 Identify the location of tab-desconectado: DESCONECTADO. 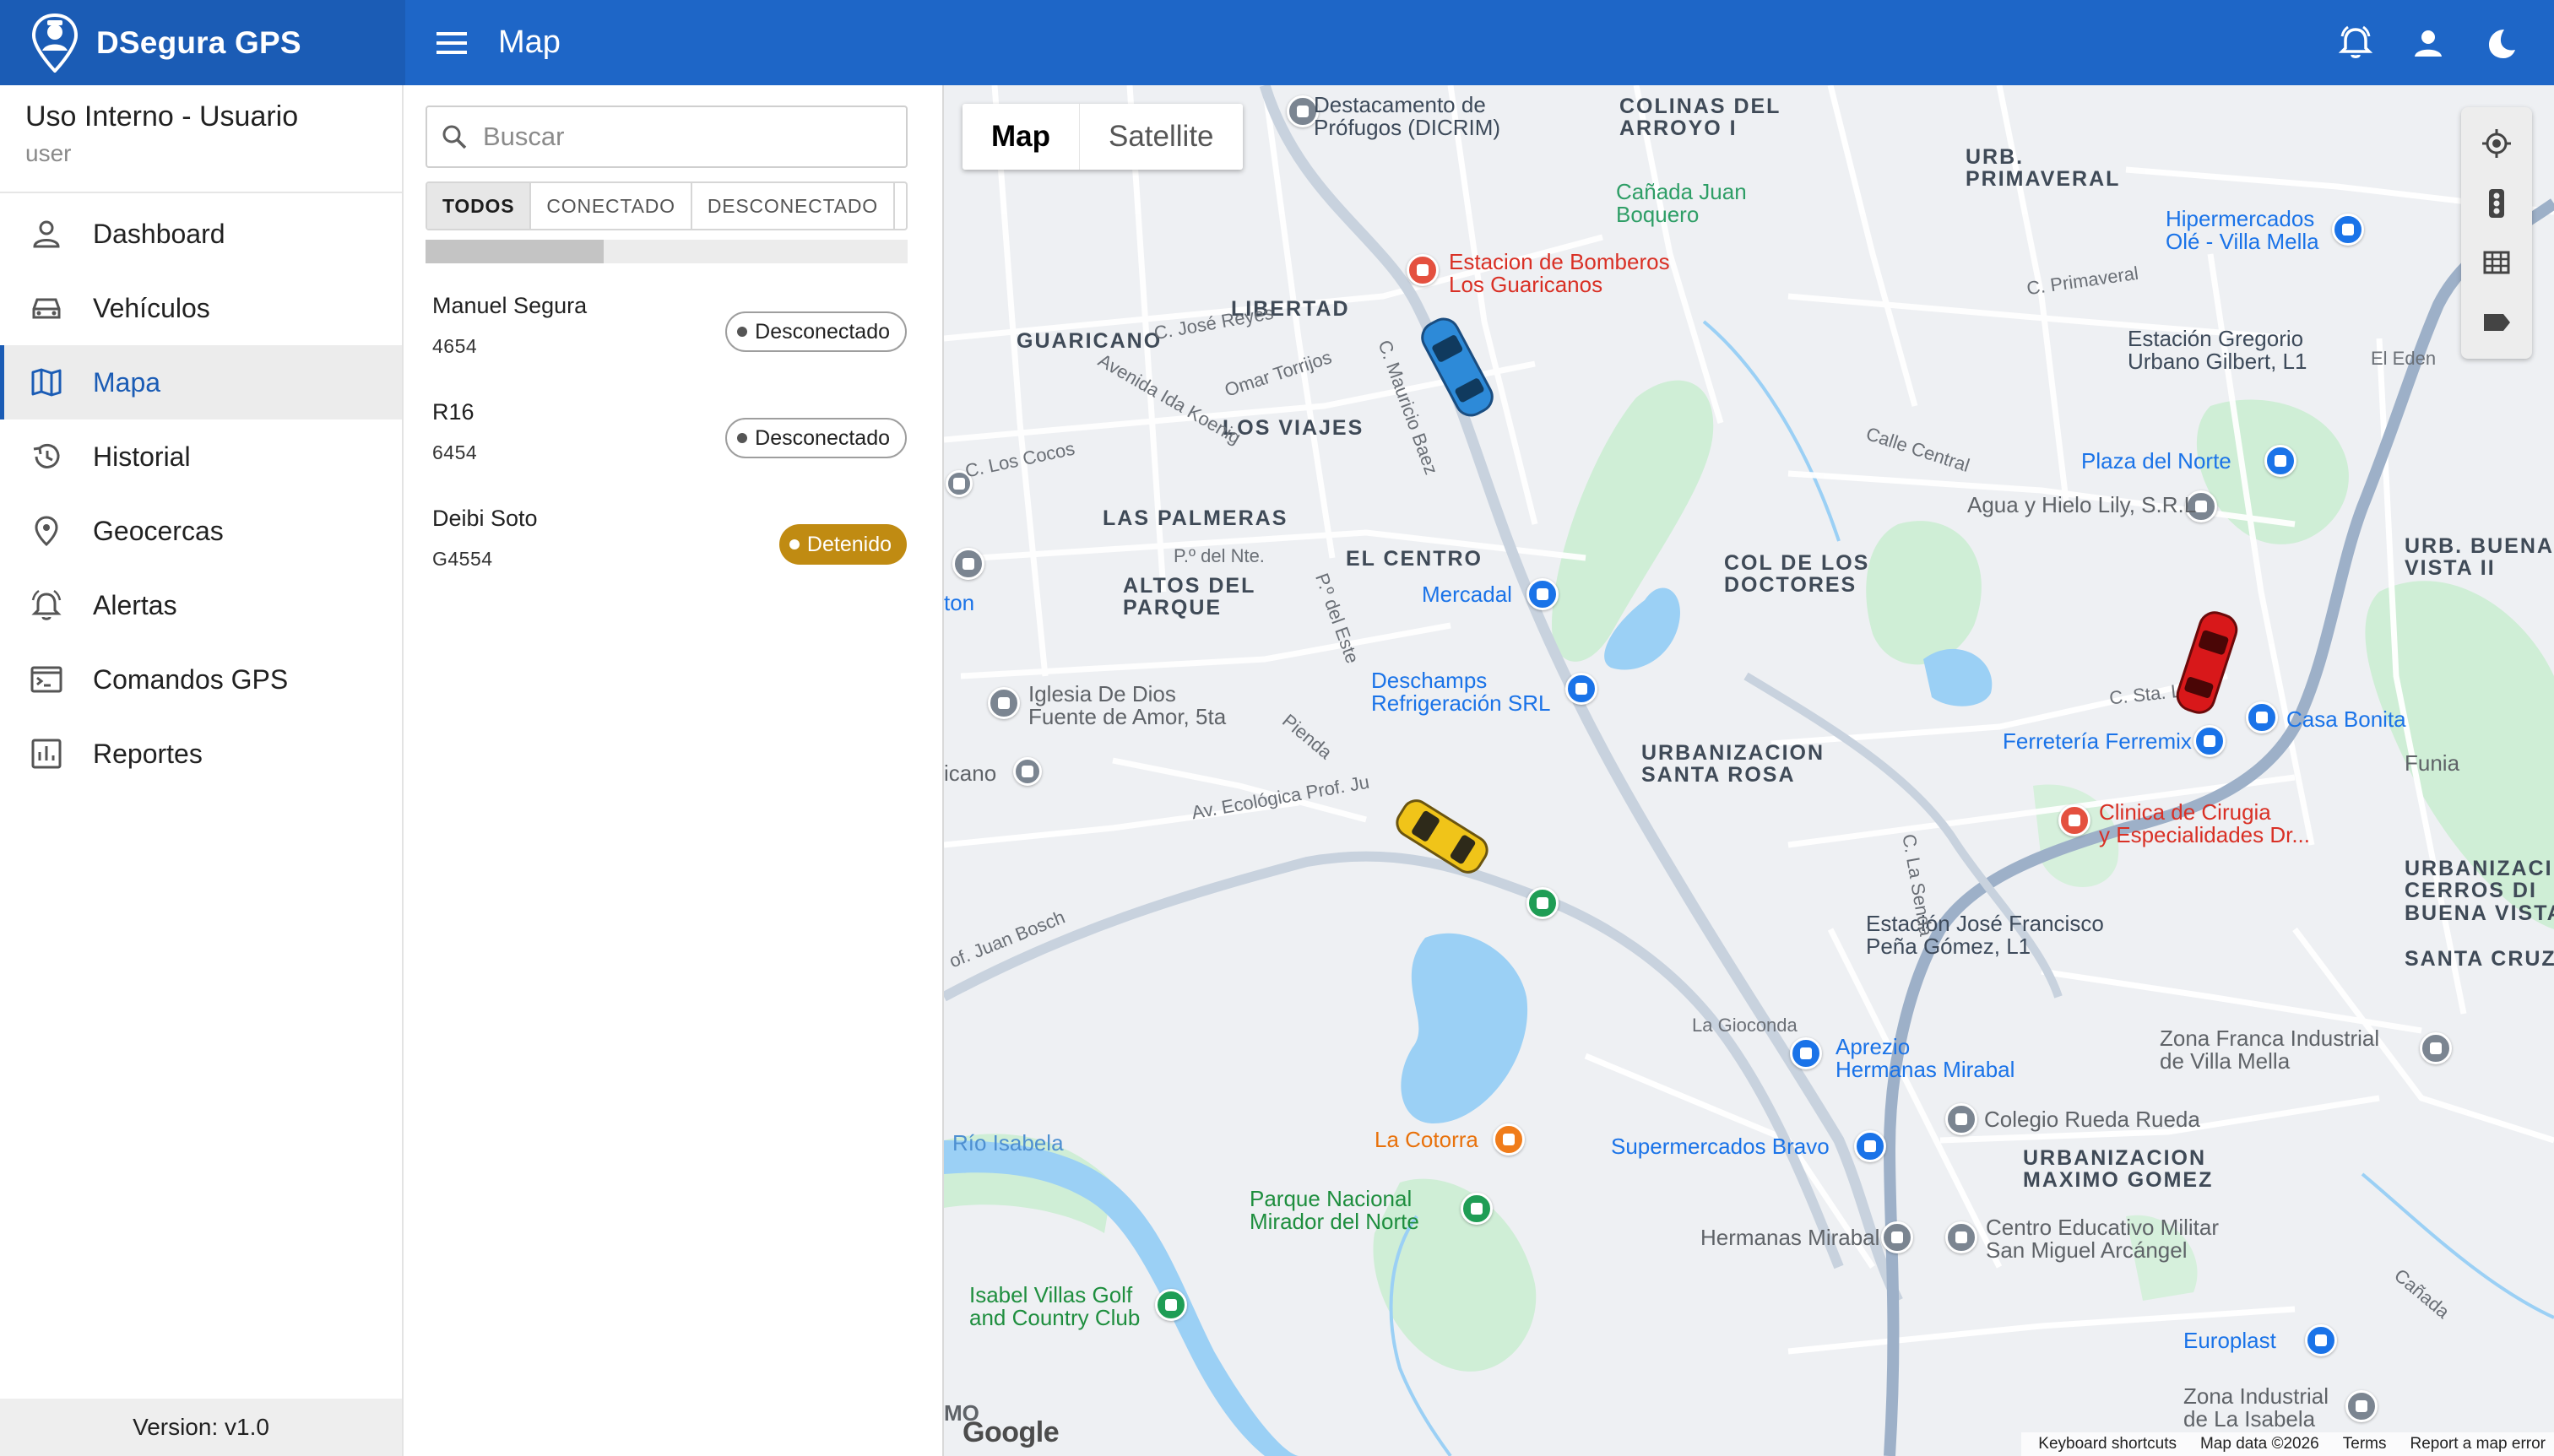
(793, 206).